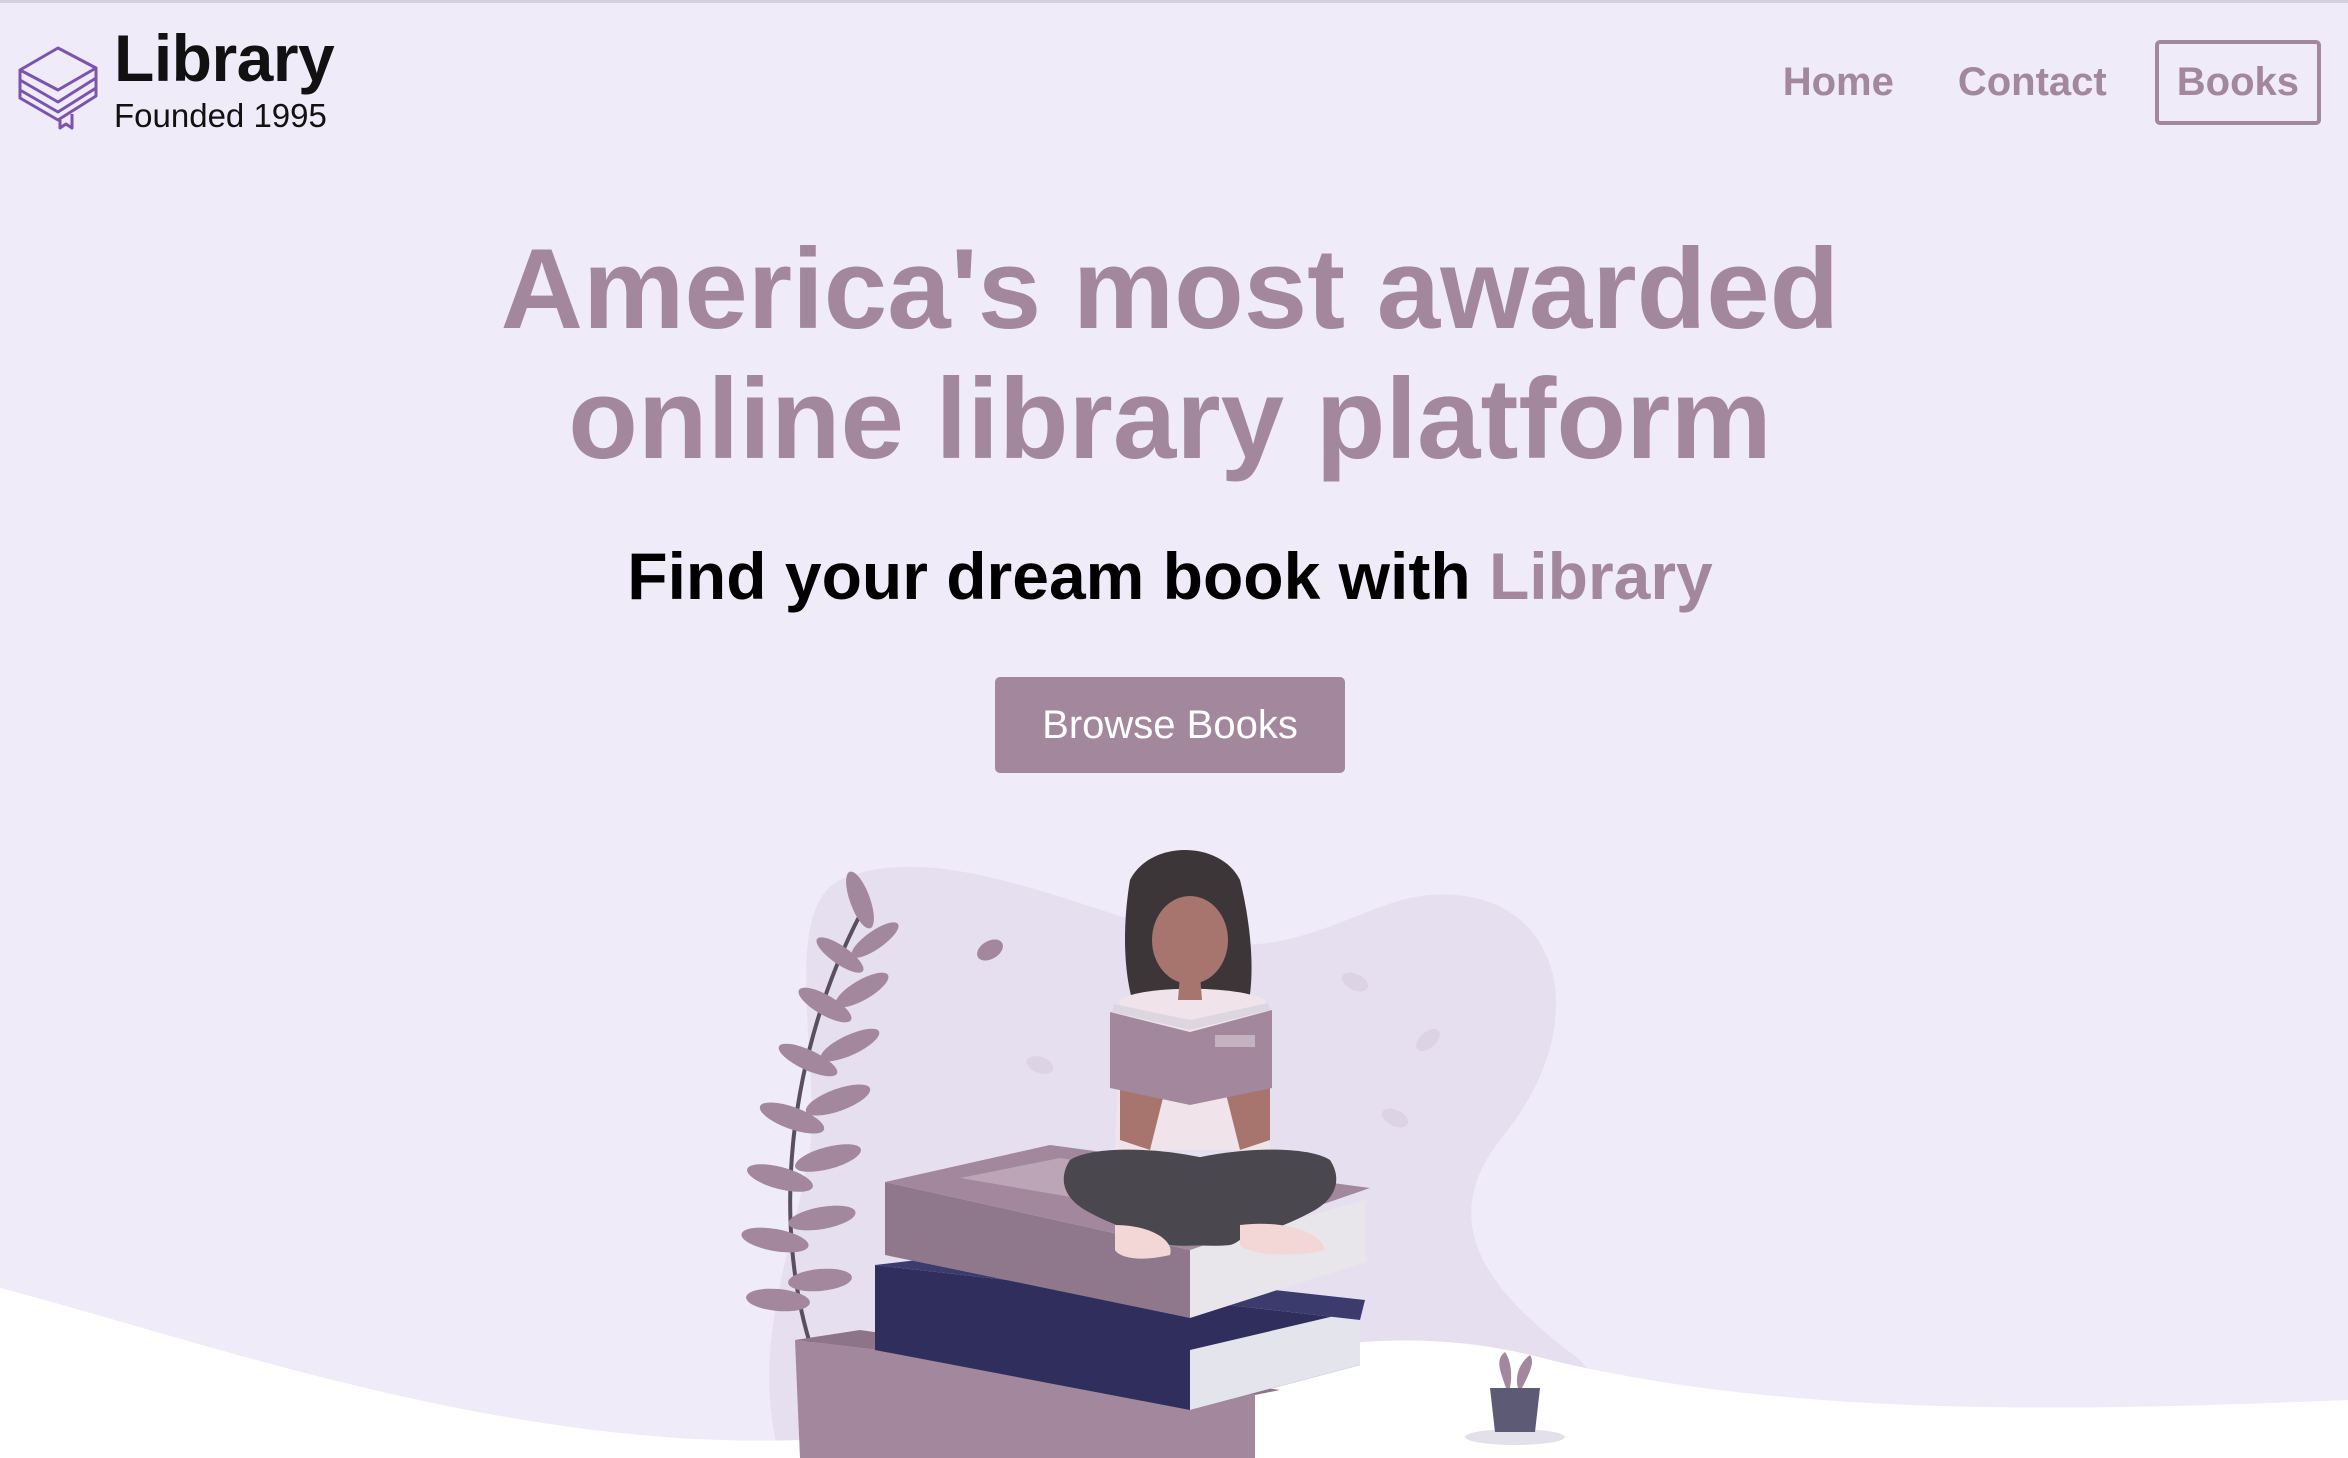  Describe the element at coordinates (1170, 419) in the screenshot. I see `hero-title-line-2: online library platform` at that location.